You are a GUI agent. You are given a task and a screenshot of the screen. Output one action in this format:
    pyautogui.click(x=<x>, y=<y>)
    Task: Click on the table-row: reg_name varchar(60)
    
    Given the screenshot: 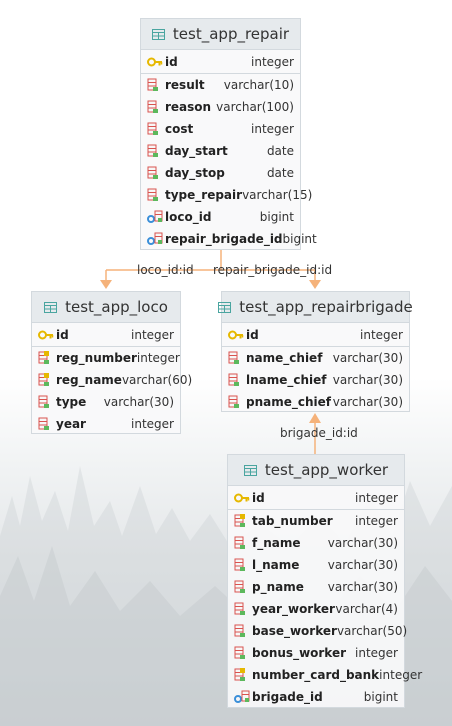 What is the action you would take?
    pyautogui.click(x=112, y=380)
    